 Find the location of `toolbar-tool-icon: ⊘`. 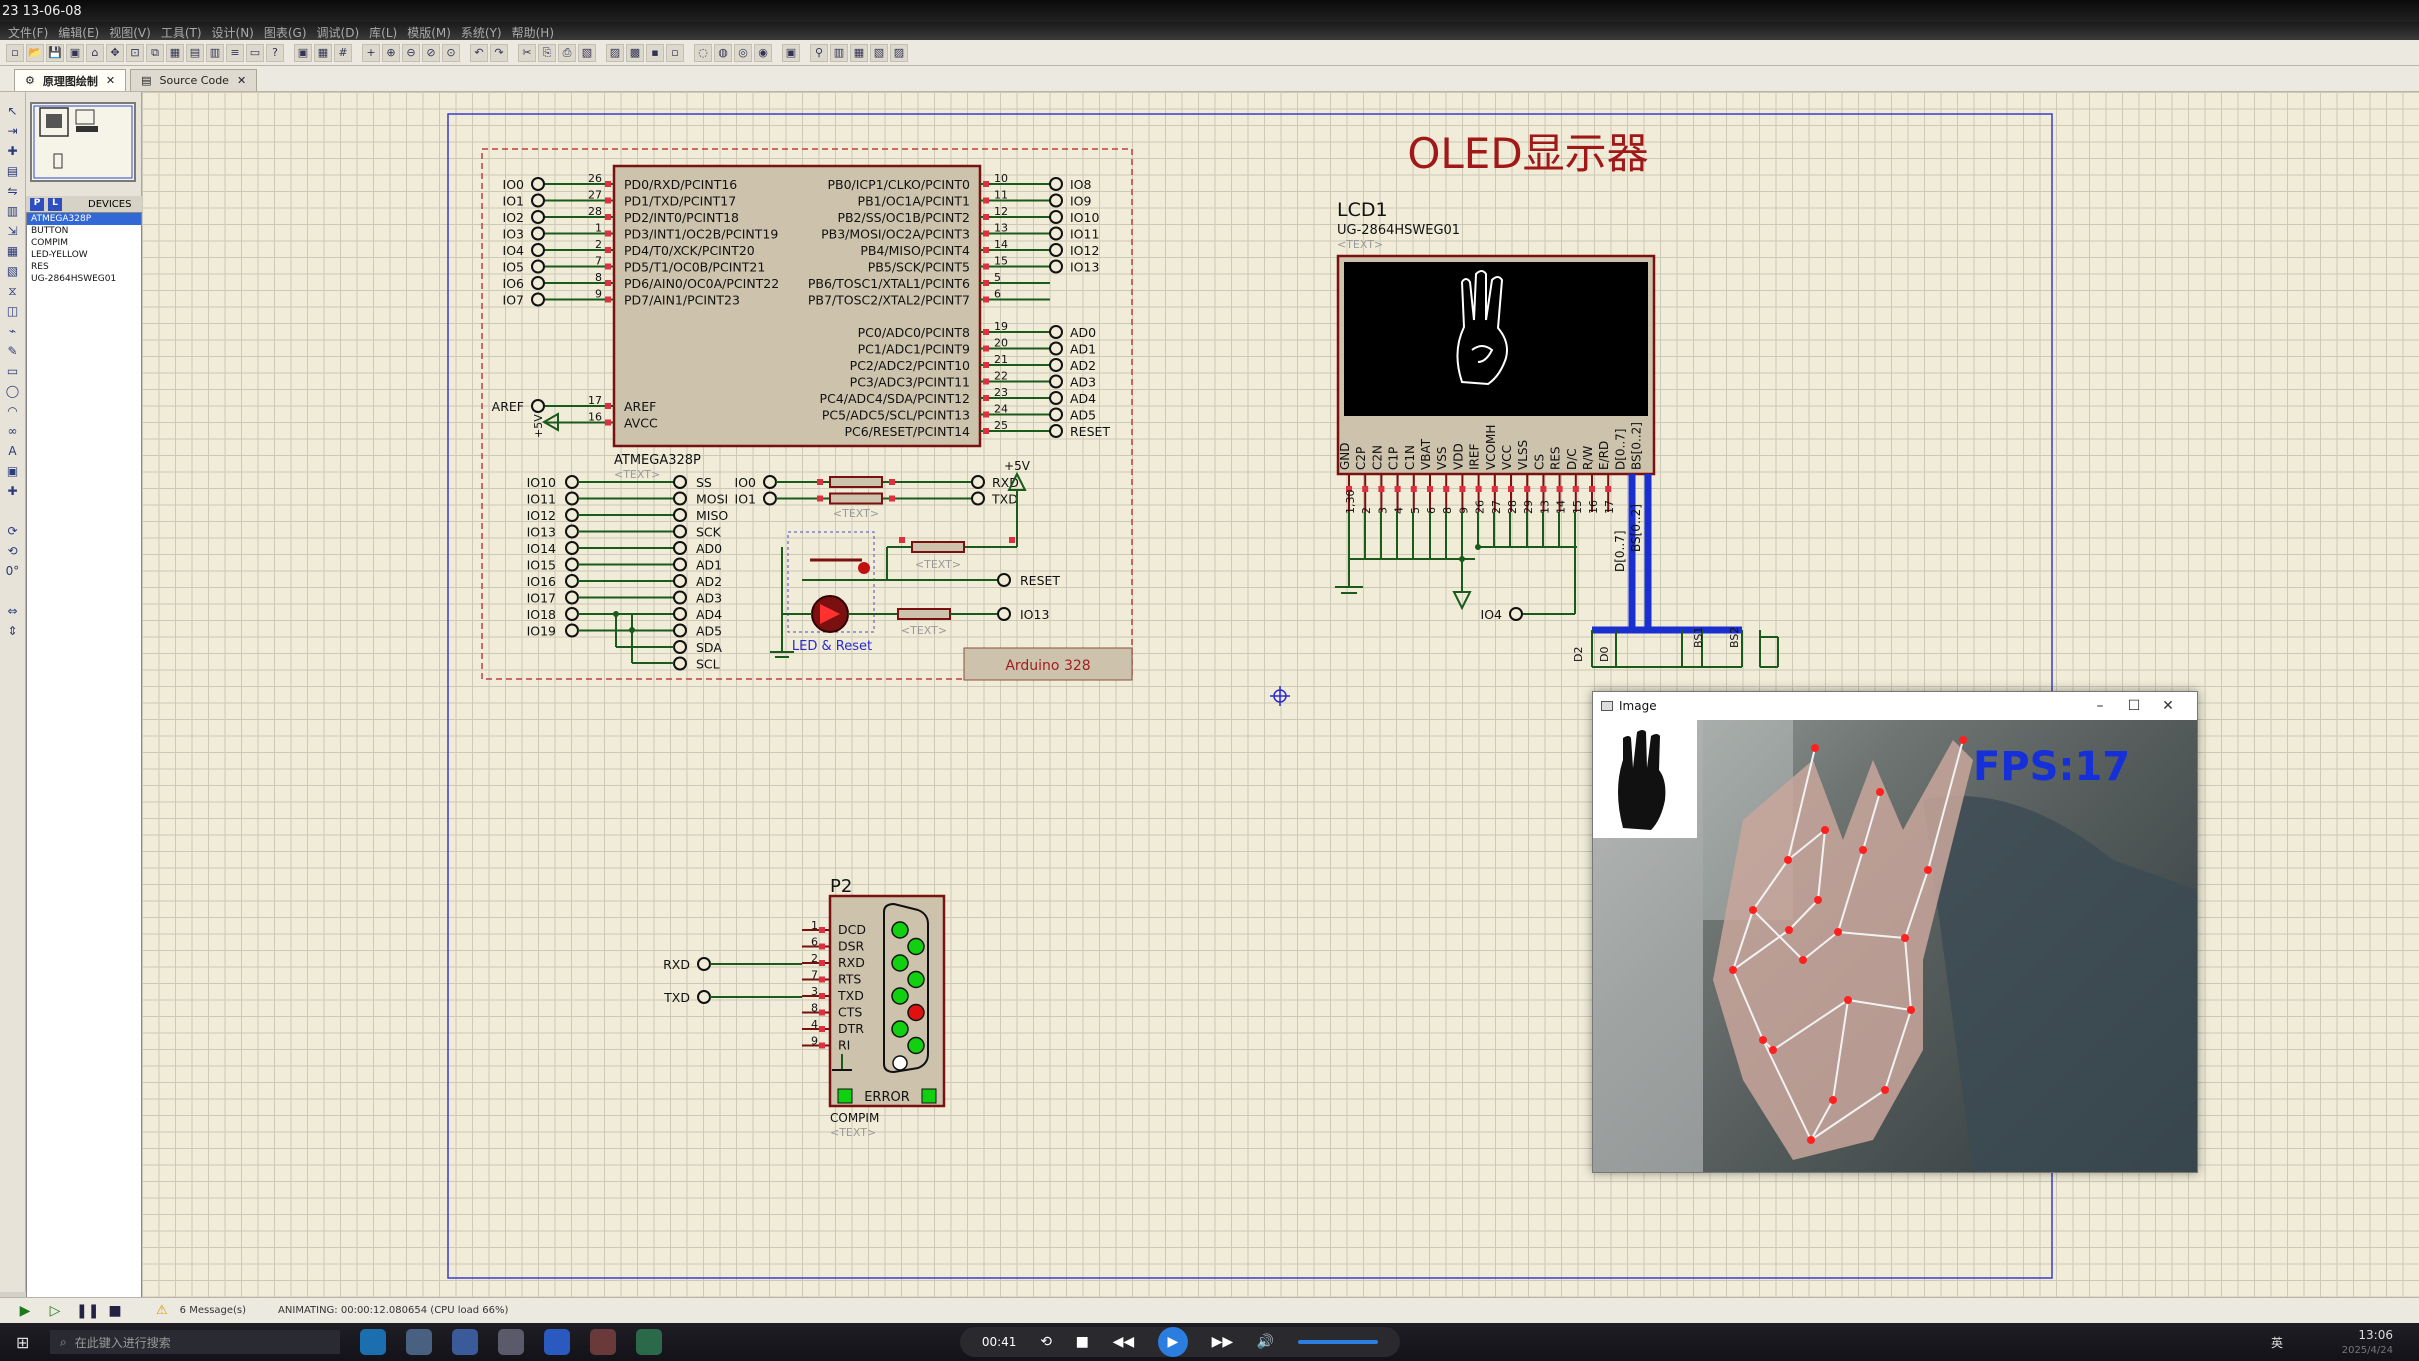

toolbar-tool-icon: ⊘ is located at coordinates (431, 52).